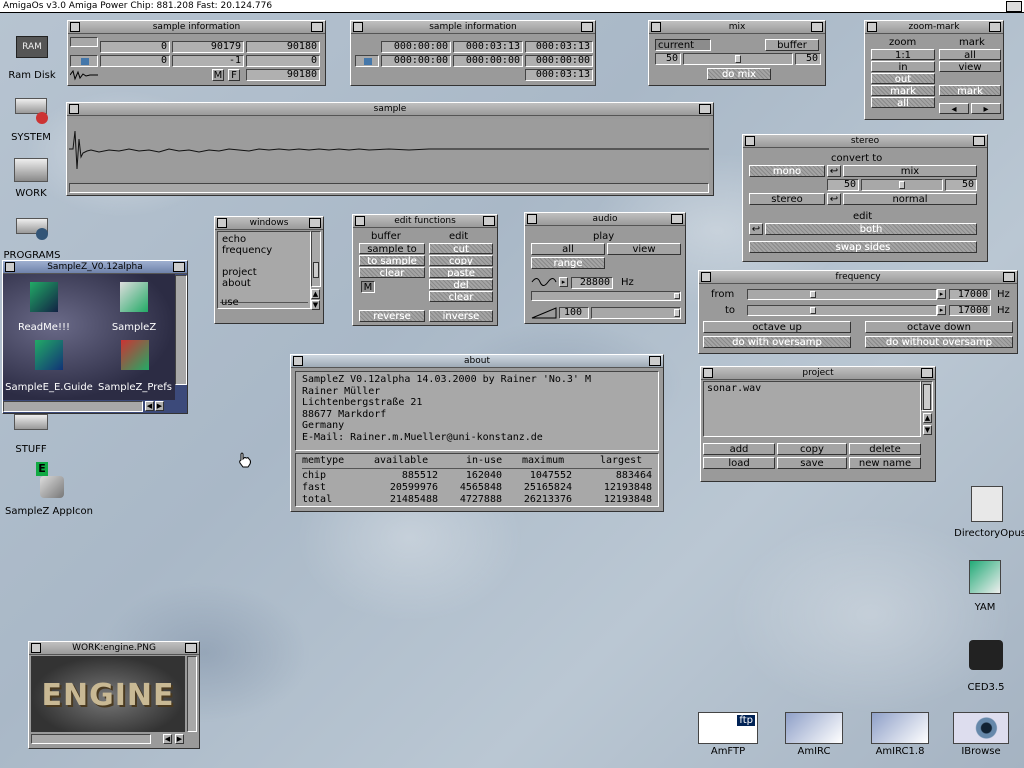  Describe the element at coordinates (865, 141) in the screenshot. I see `stereo-titlebar: stereo` at that location.